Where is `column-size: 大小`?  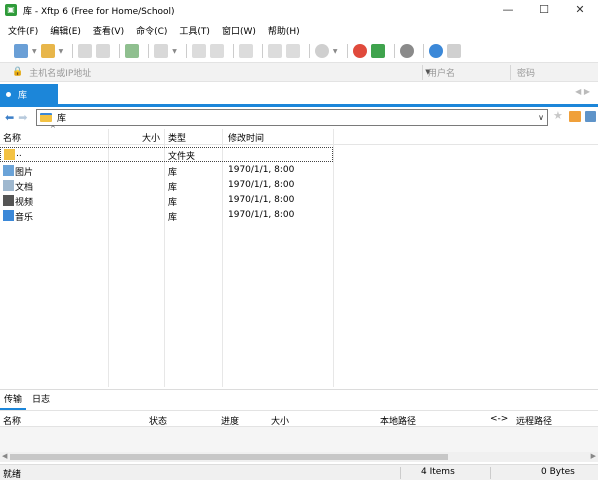 column-size: 大小 is located at coordinates (151, 137).